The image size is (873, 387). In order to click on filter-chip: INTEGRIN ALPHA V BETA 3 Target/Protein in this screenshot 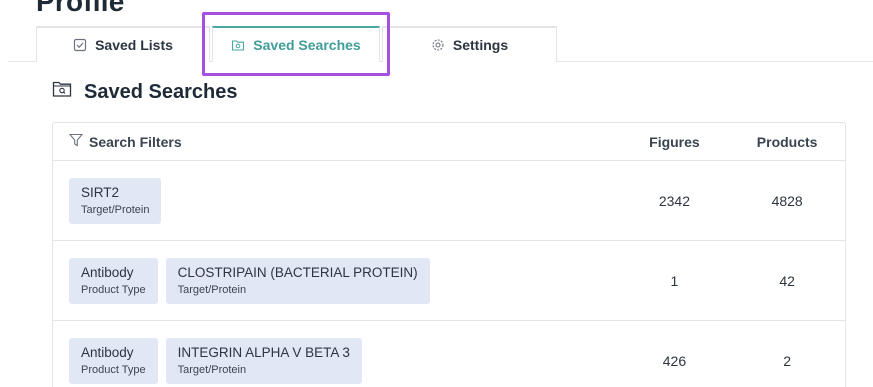, I will do `click(263, 360)`.